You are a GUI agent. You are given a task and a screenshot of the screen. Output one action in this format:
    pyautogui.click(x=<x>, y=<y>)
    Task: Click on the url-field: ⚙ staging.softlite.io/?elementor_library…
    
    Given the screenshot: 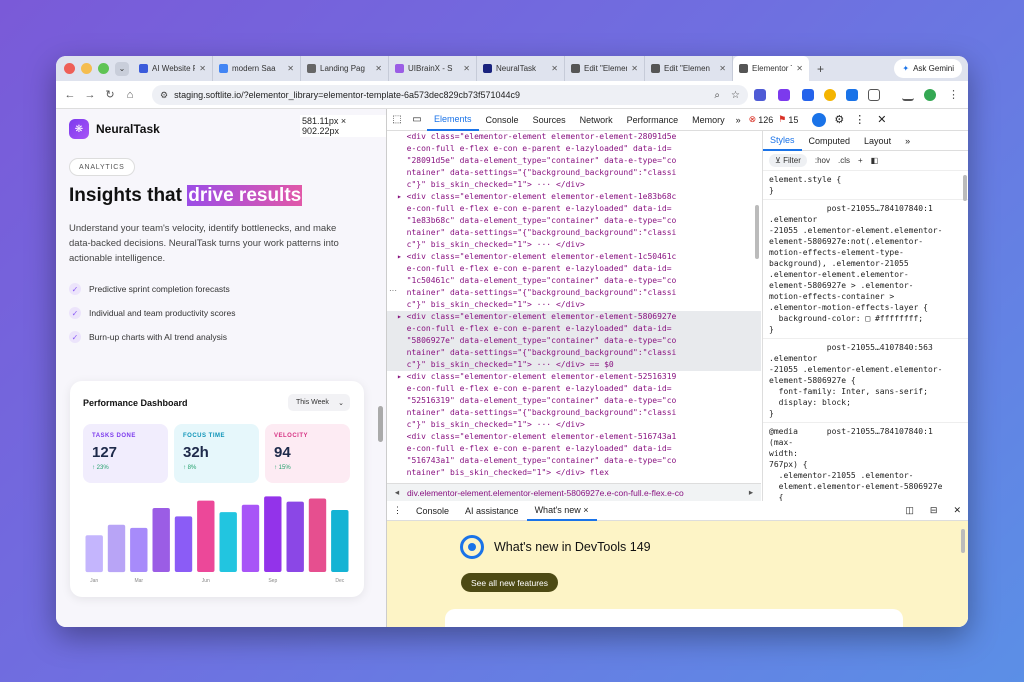 What is the action you would take?
    pyautogui.click(x=450, y=95)
    